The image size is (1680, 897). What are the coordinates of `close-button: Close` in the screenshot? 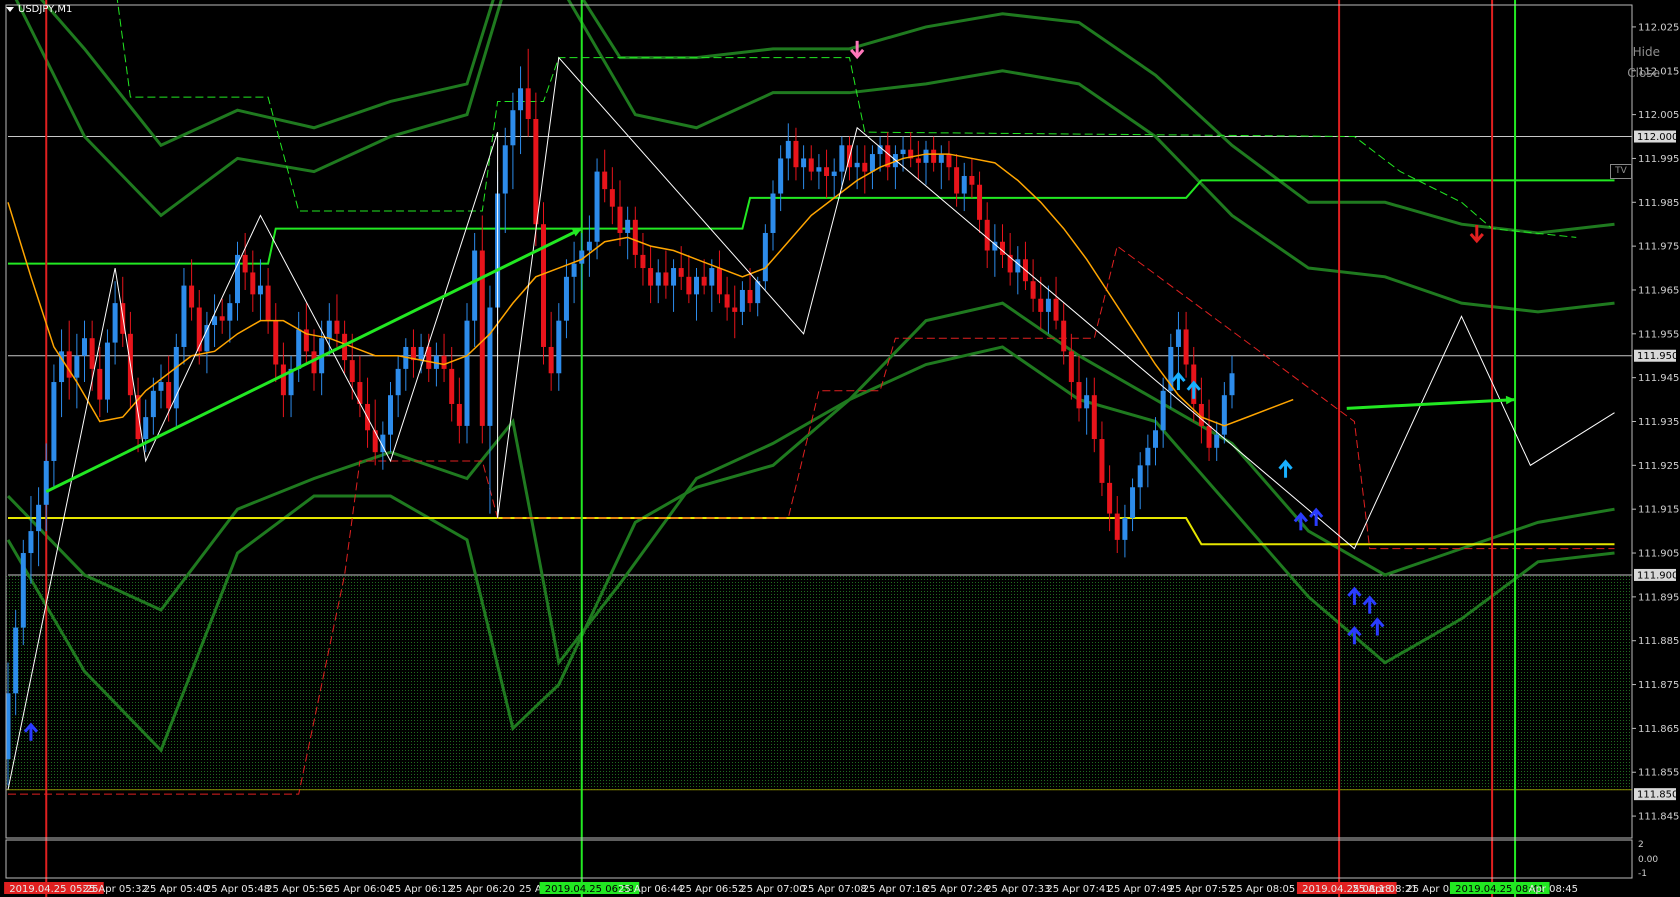 It's located at (1643, 73).